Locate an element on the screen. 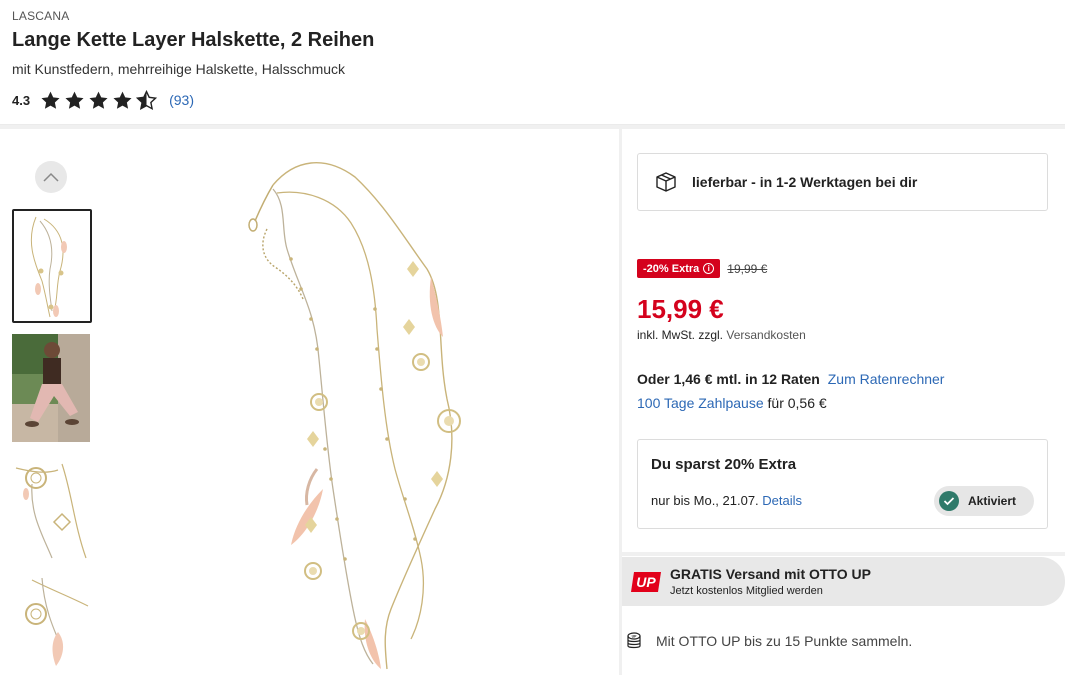  rating-value: 4.3 is located at coordinates (21, 100).